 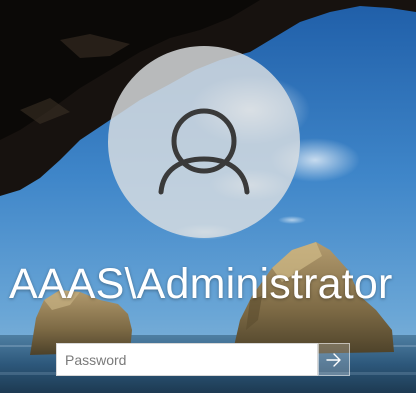 What do you see at coordinates (201, 284) in the screenshot?
I see `username-label: AAAS\Administrator` at bounding box center [201, 284].